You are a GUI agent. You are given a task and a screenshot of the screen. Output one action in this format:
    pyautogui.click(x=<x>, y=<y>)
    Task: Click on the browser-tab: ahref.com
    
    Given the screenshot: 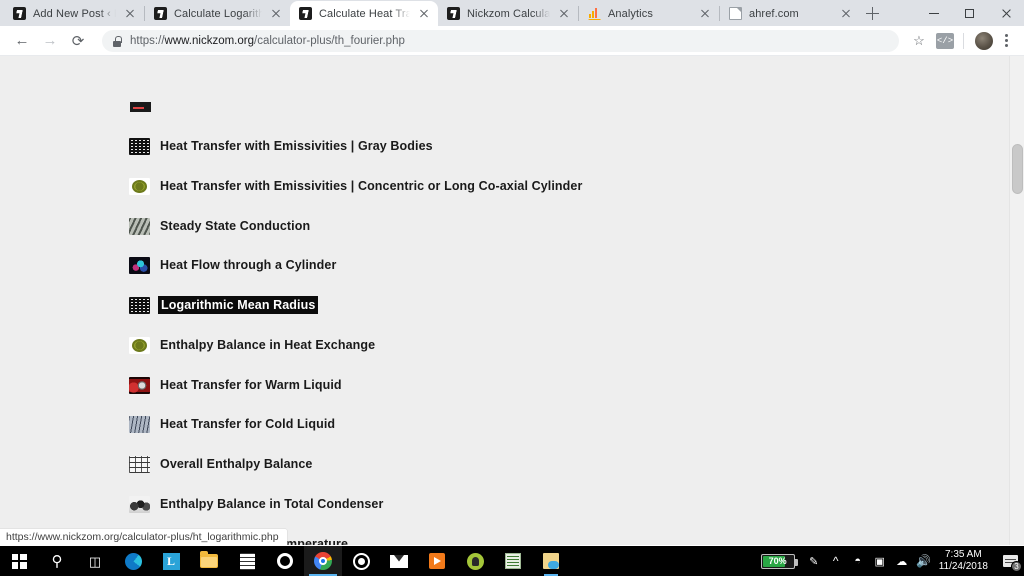 What is the action you would take?
    pyautogui.click(x=790, y=13)
    